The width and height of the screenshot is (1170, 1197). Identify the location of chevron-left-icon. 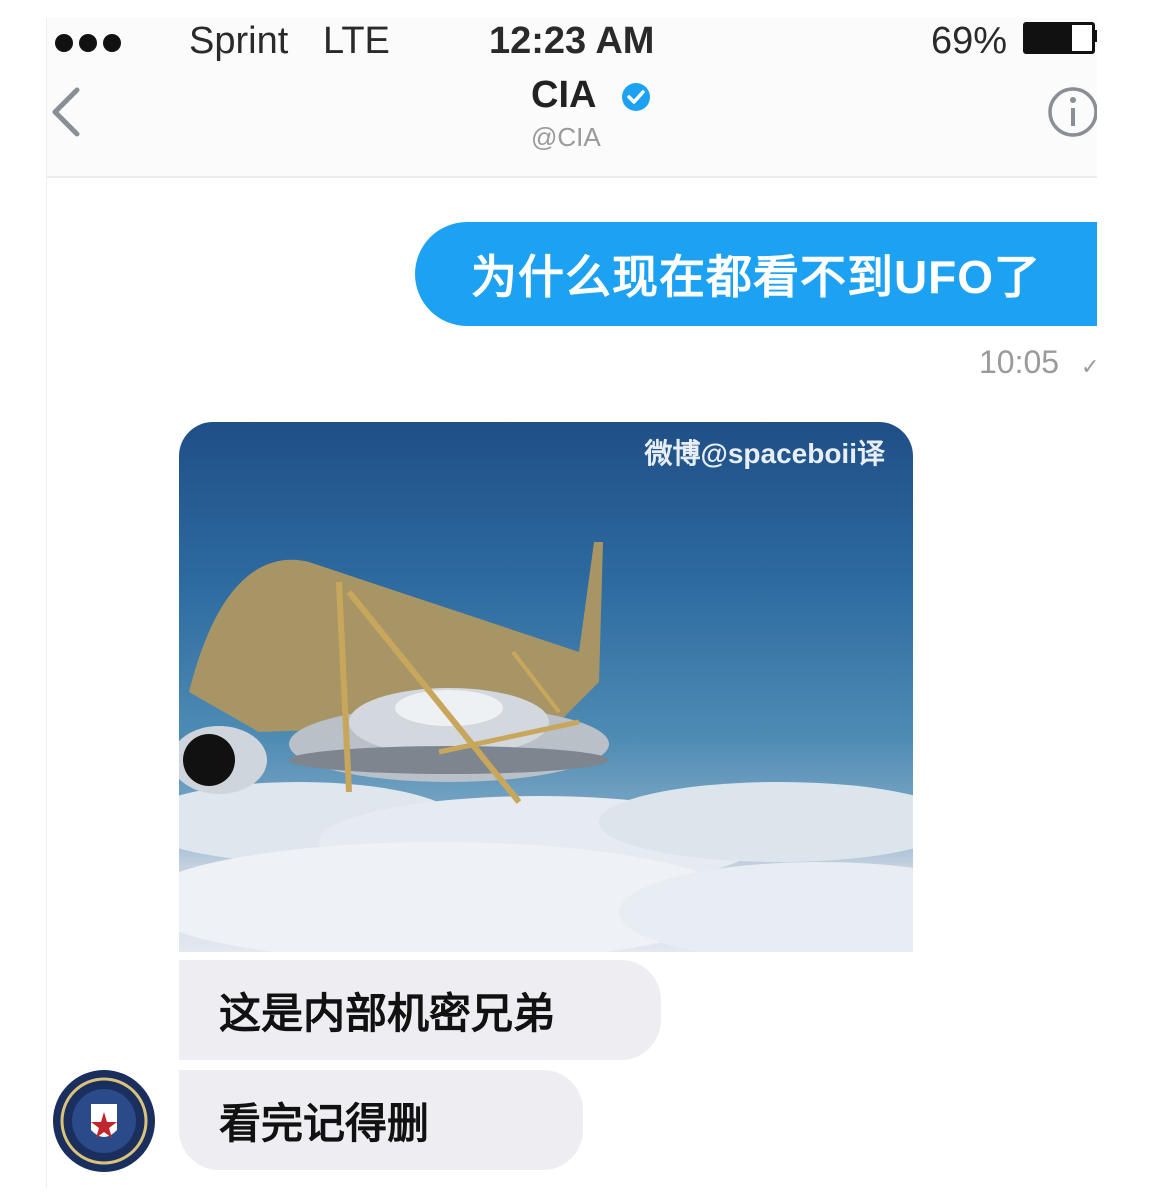
(67, 112).